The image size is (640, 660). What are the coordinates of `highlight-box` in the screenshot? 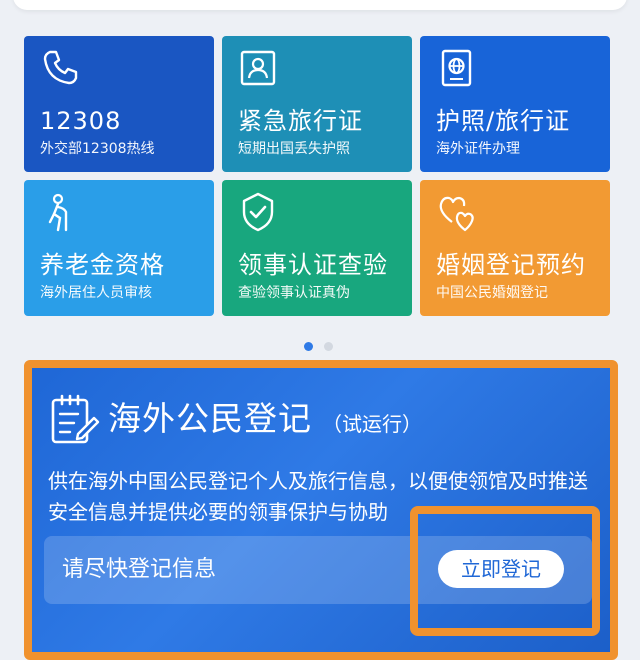 It's located at (505, 571).